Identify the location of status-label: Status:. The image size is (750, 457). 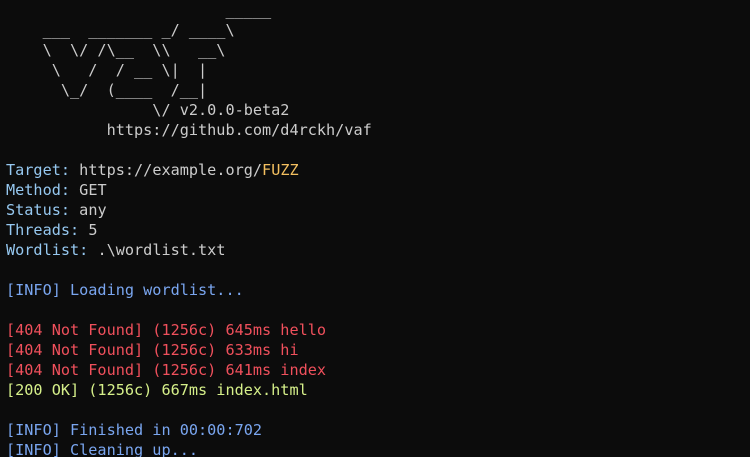
(38, 210).